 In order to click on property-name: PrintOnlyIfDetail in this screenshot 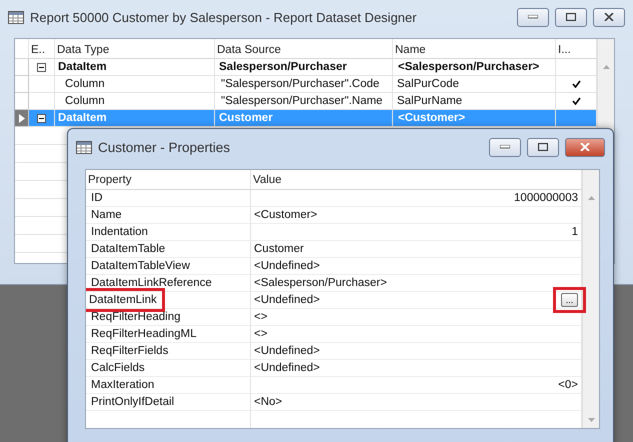, I will do `click(133, 402)`.